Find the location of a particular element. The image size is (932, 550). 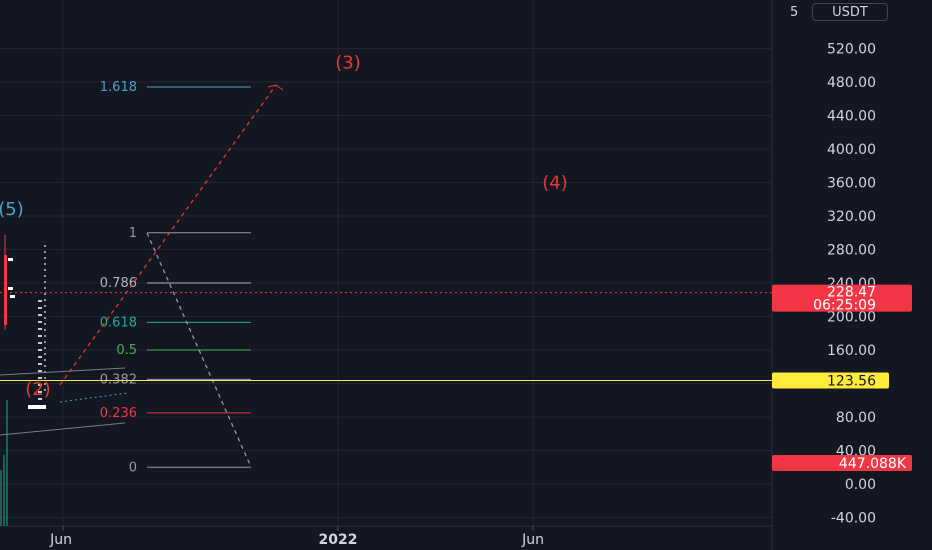

wave-label: (5) is located at coordinates (12, 209).